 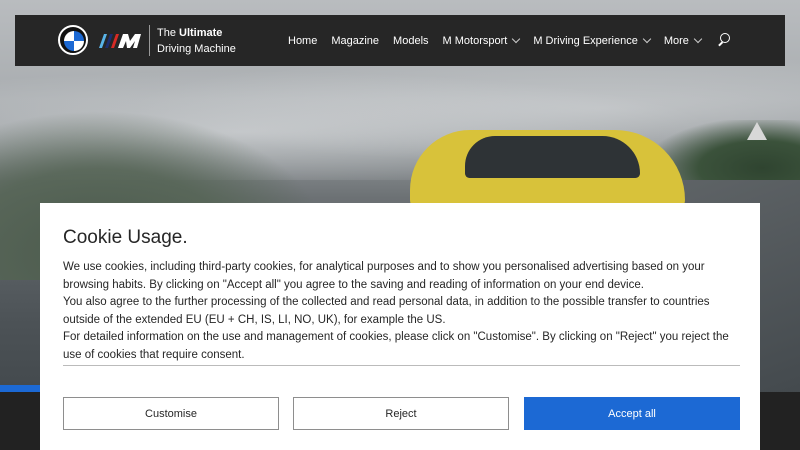 I want to click on nav-item-home: Home, so click(x=302, y=41).